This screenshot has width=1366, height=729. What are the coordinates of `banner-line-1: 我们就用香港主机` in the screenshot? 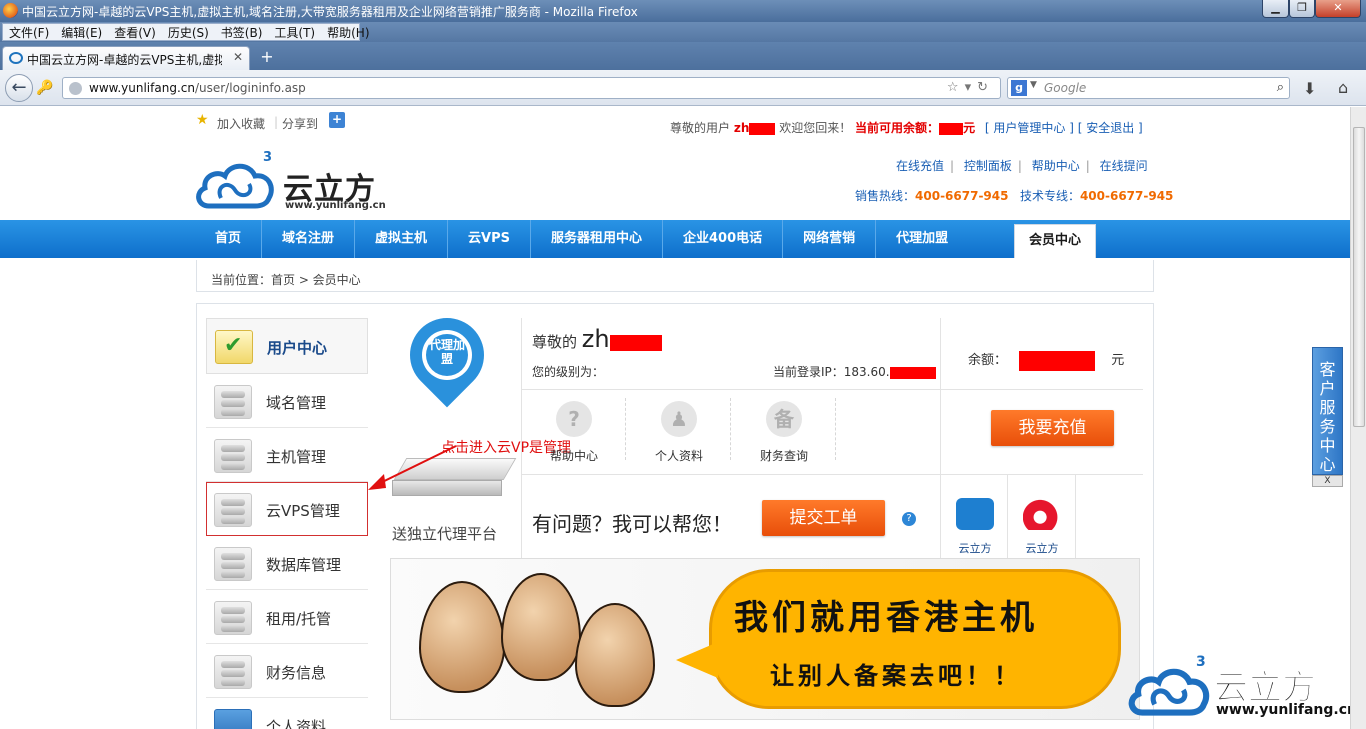 It's located at (886, 618).